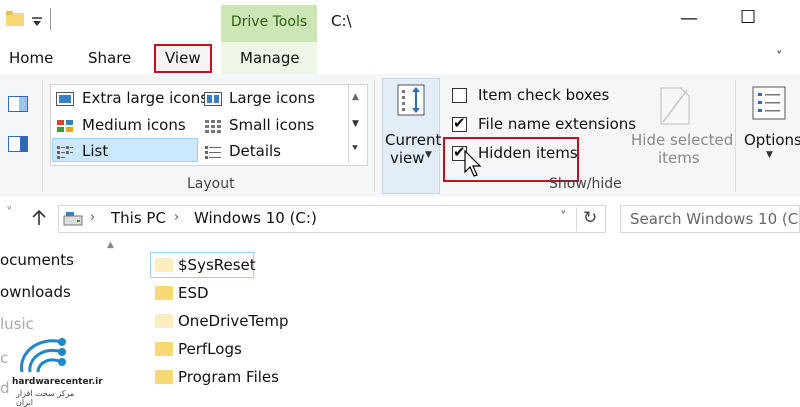  I want to click on window-title: C:\, so click(341, 21).